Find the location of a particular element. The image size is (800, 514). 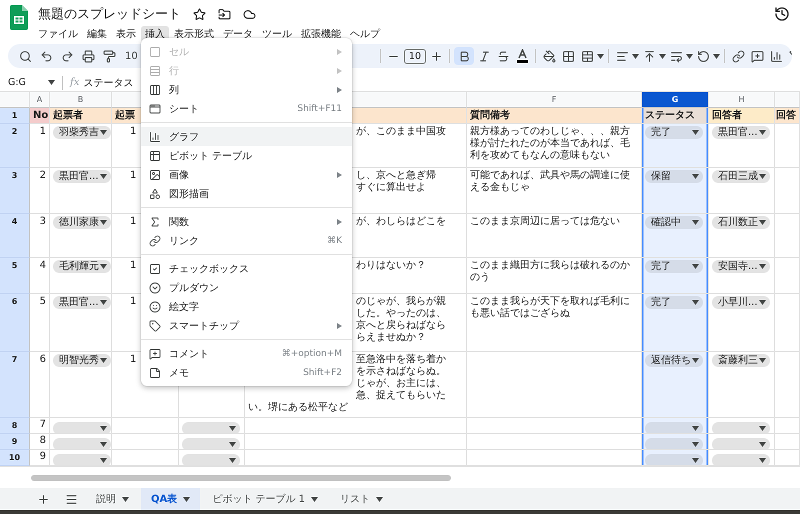

italic-icon is located at coordinates (484, 56).